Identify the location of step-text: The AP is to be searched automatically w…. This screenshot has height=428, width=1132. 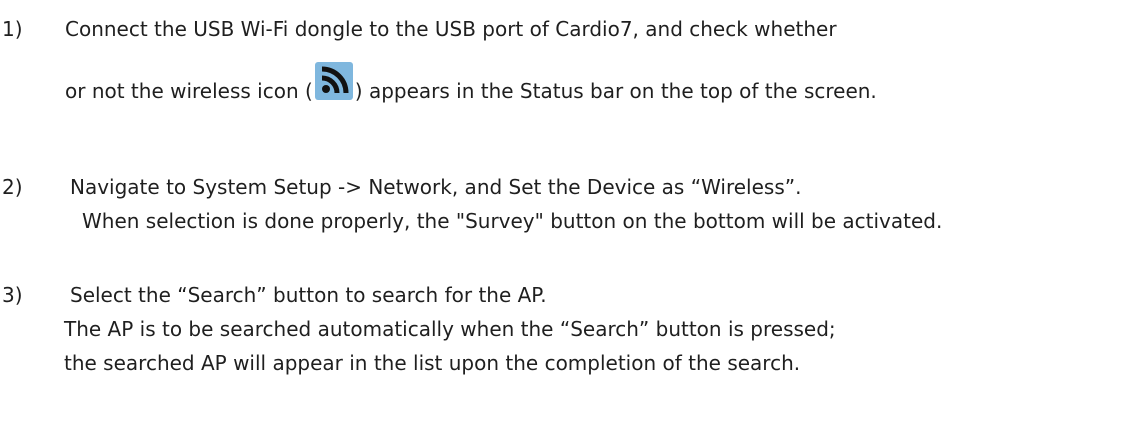
(450, 329).